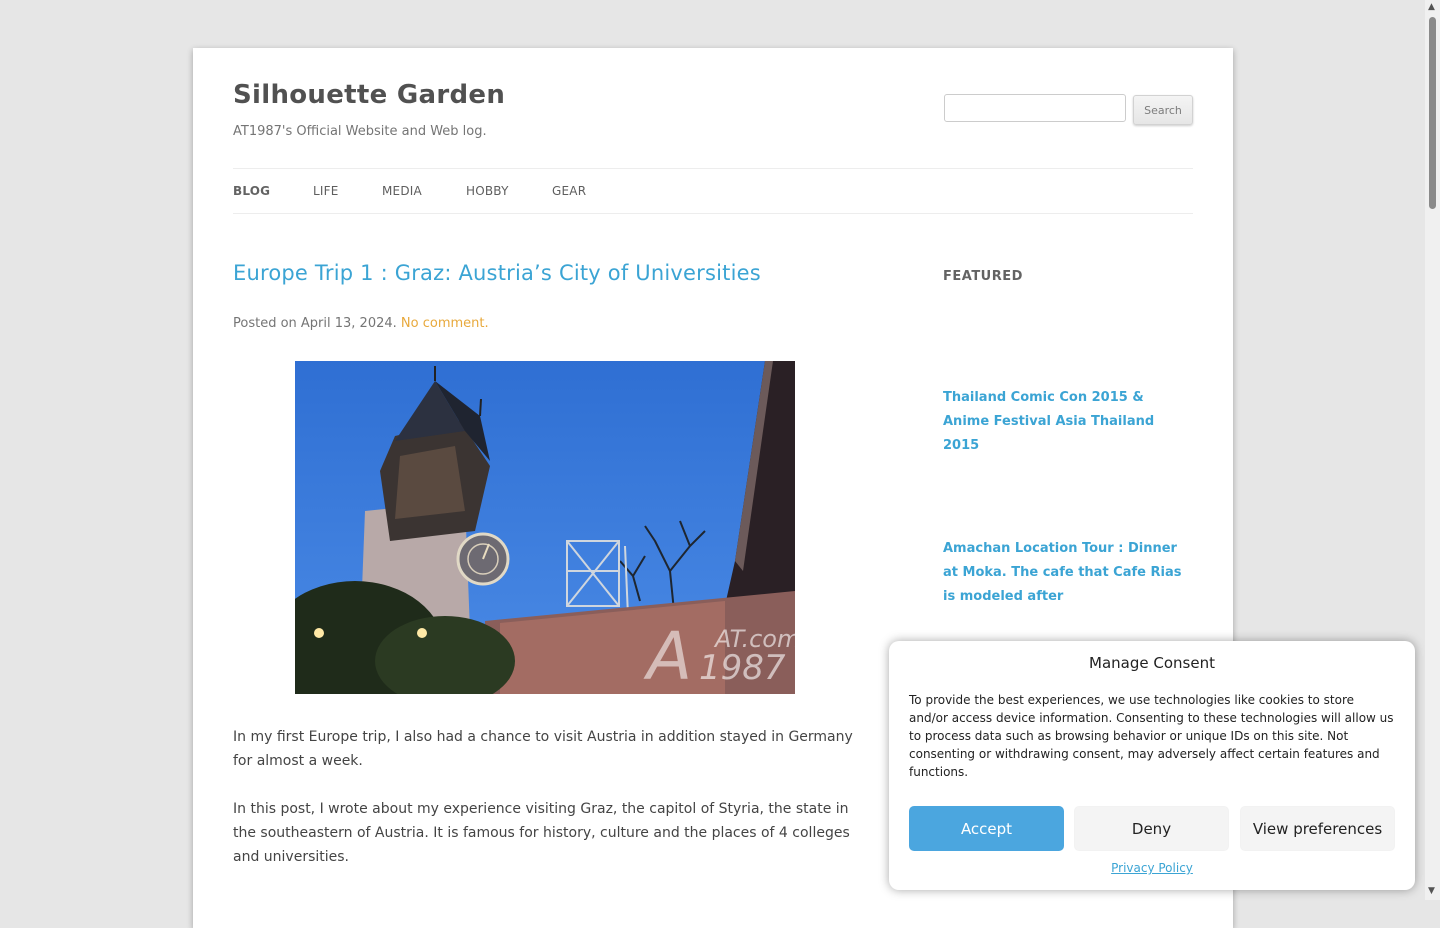  Describe the element at coordinates (369, 95) in the screenshot. I see `site-title: Silhouette Garden` at that location.